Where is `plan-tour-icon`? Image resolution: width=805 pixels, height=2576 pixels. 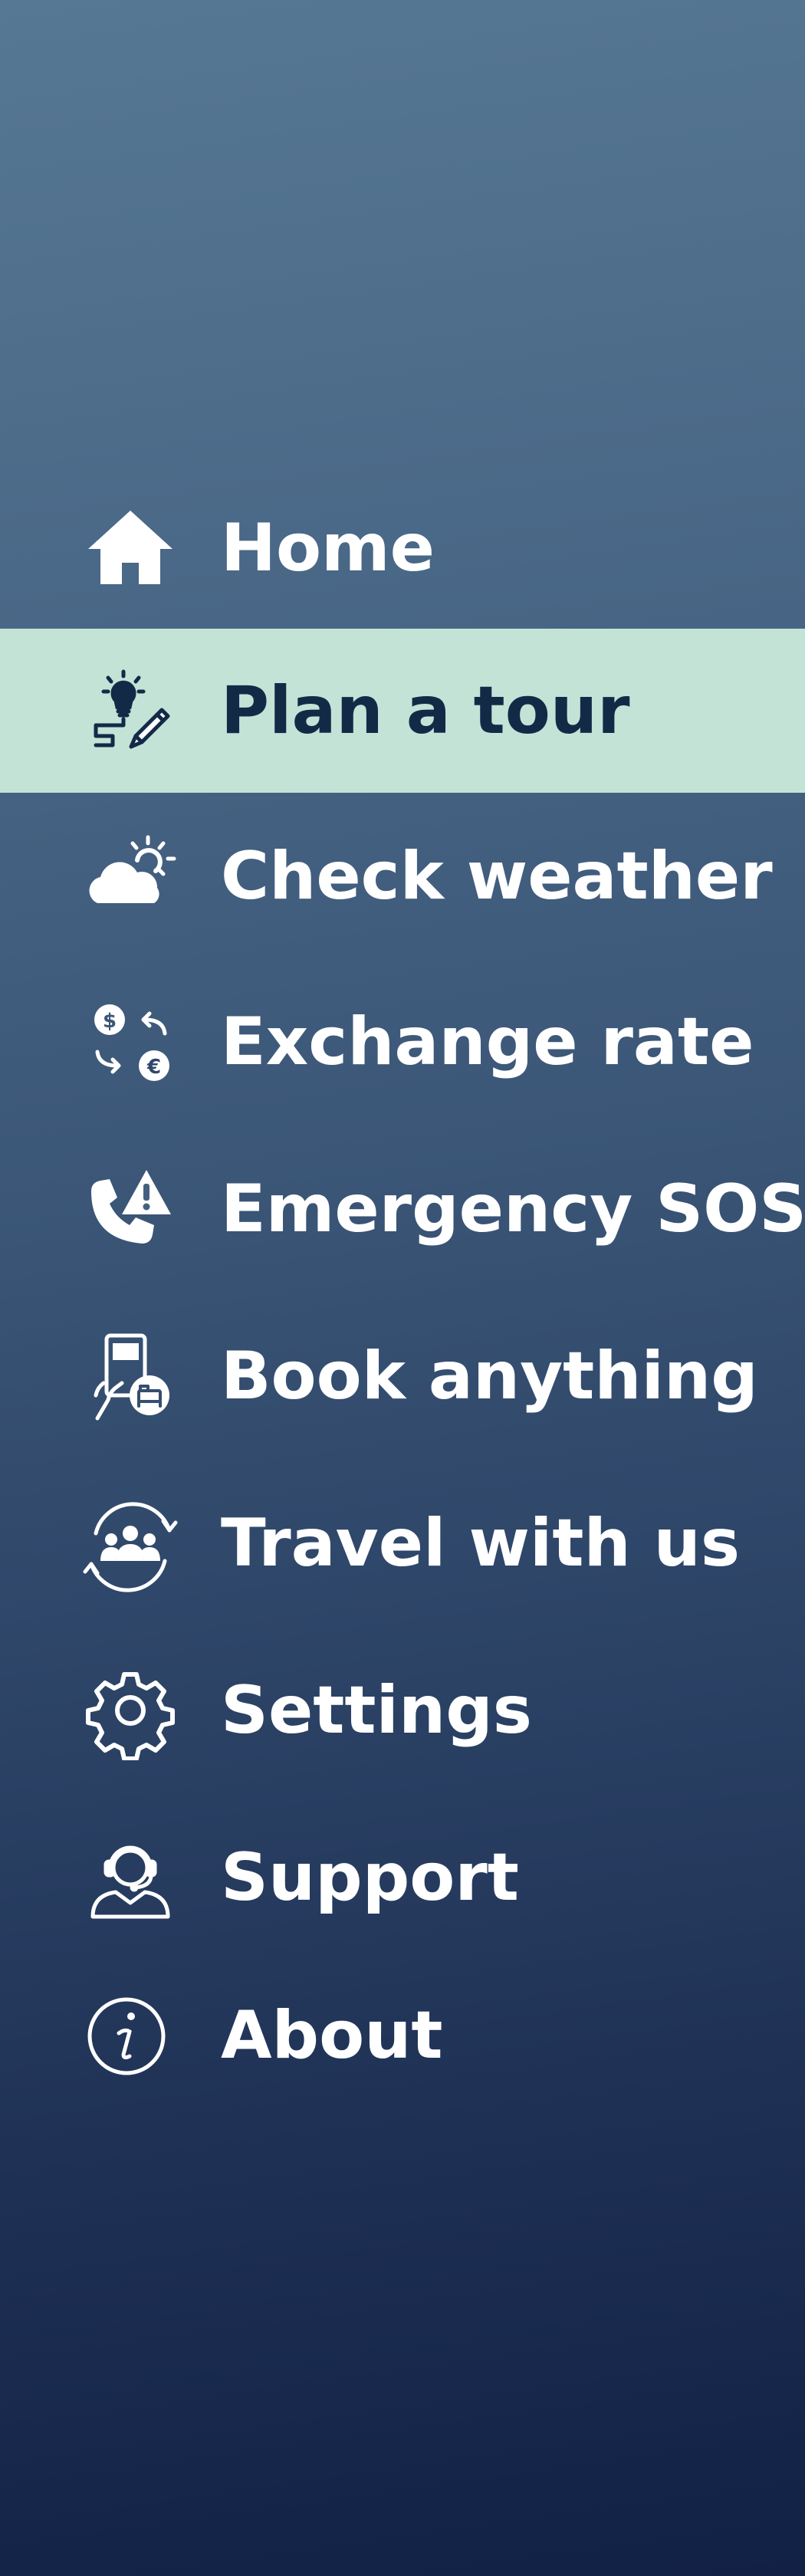 plan-tour-icon is located at coordinates (130, 711).